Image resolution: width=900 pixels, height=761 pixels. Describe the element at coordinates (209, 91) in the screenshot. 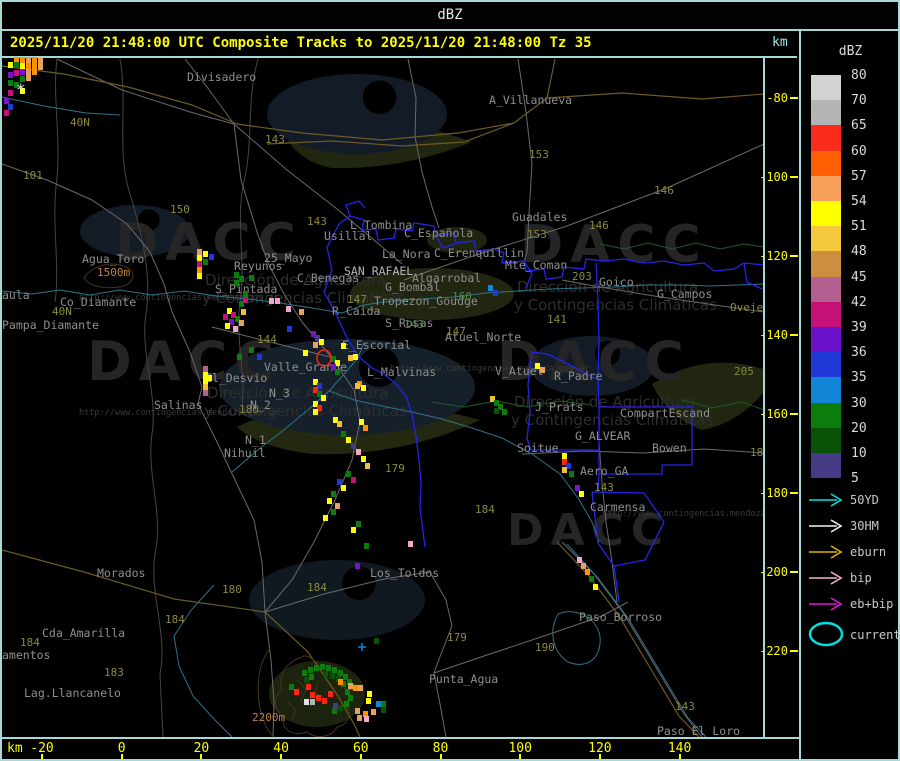

I see `road-line` at that location.